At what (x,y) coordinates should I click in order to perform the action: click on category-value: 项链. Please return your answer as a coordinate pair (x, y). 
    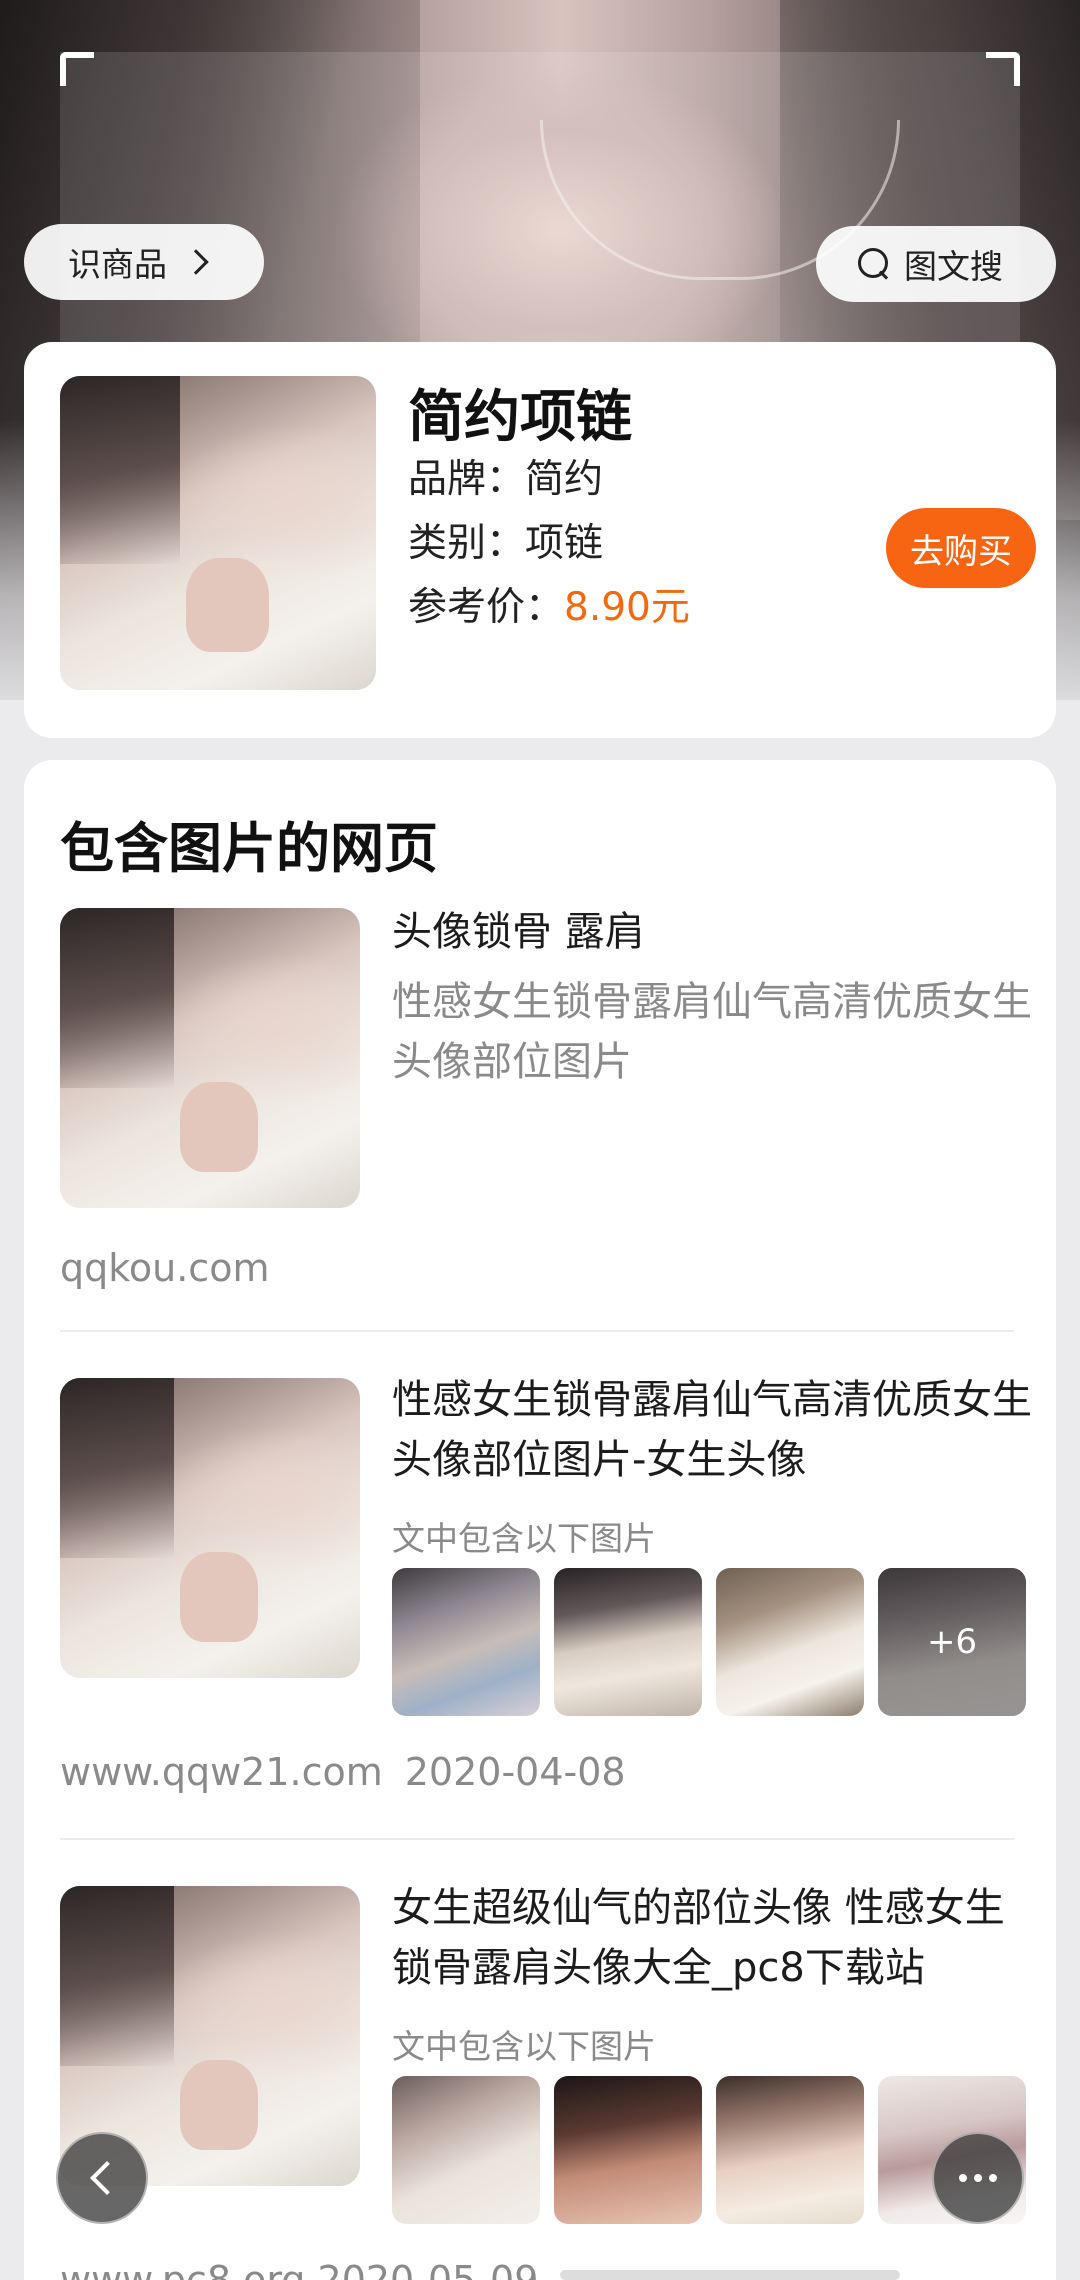
    Looking at the image, I should click on (564, 543).